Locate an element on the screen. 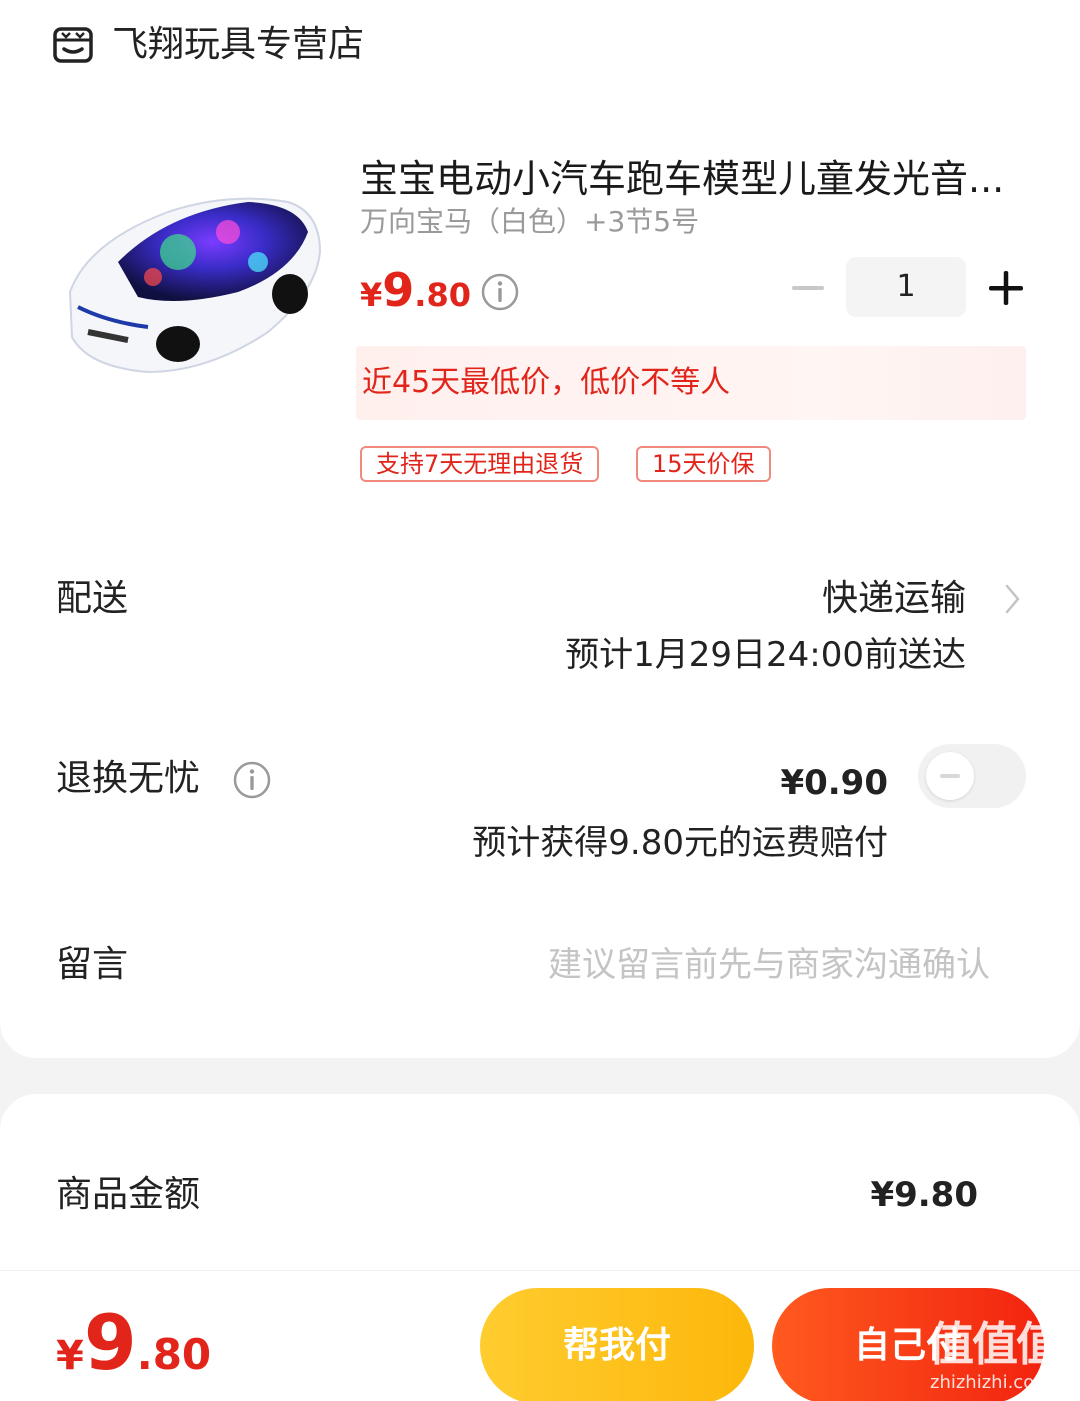 The image size is (1080, 1401). lowest-price-banner: 近45天最低价，低价不等人 is located at coordinates (691, 383).